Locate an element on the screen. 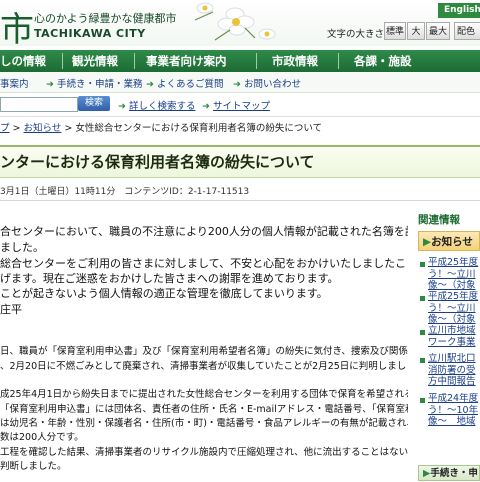 This screenshot has height=482, width=480. subnav-guide-link: 事案内 is located at coordinates (14, 83).